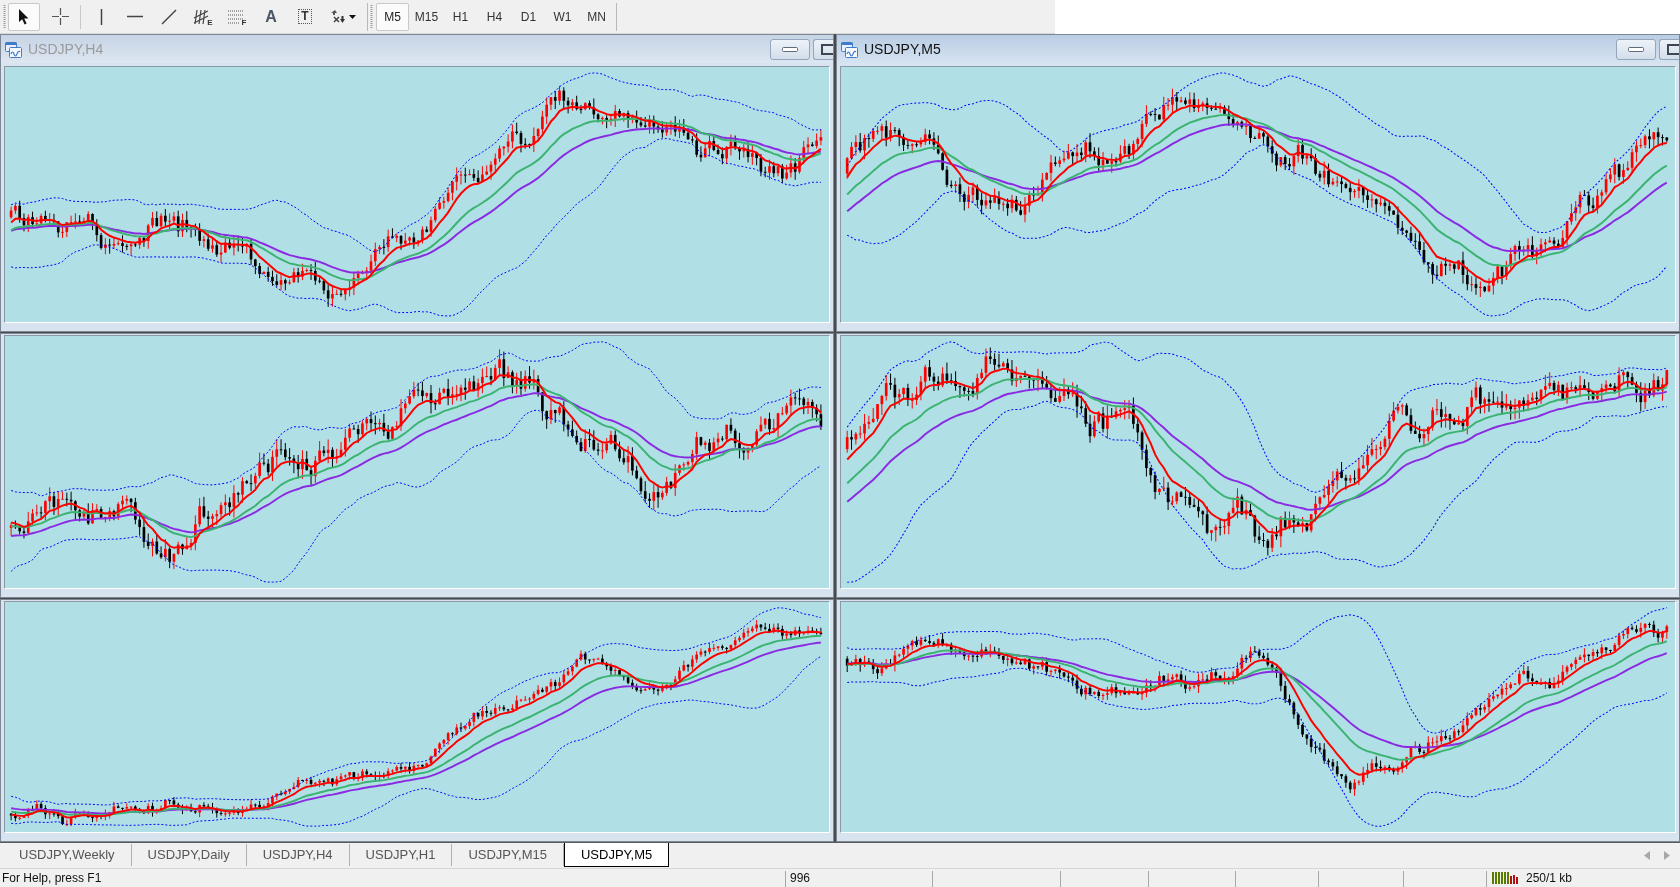 The width and height of the screenshot is (1680, 887). What do you see at coordinates (52, 878) in the screenshot?
I see `status-help-text: For Help, press F1` at bounding box center [52, 878].